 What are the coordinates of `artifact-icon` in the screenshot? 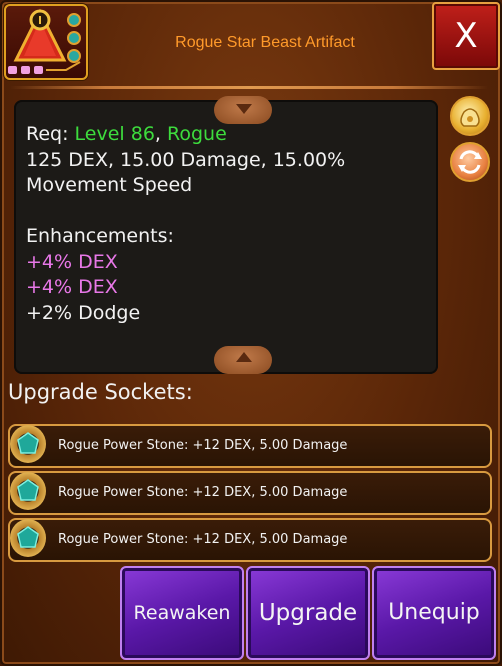 It's located at (46, 42).